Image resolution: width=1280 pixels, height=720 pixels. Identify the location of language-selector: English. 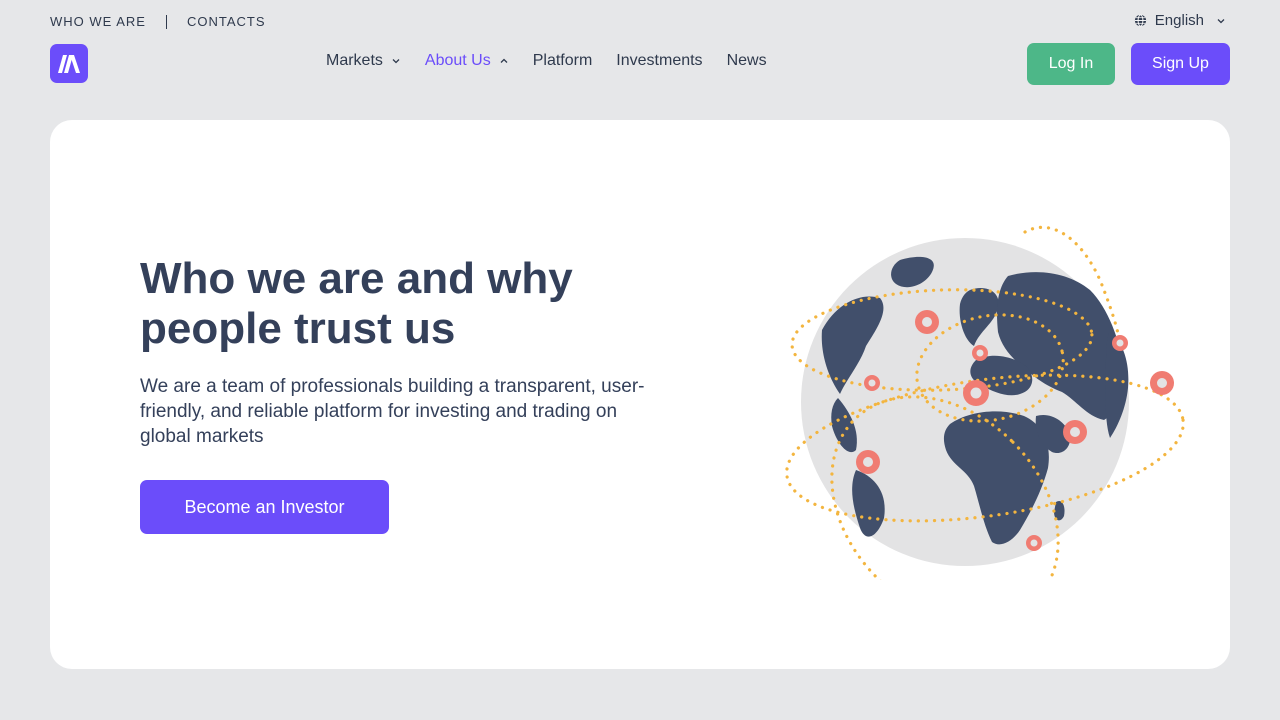
(1180, 20).